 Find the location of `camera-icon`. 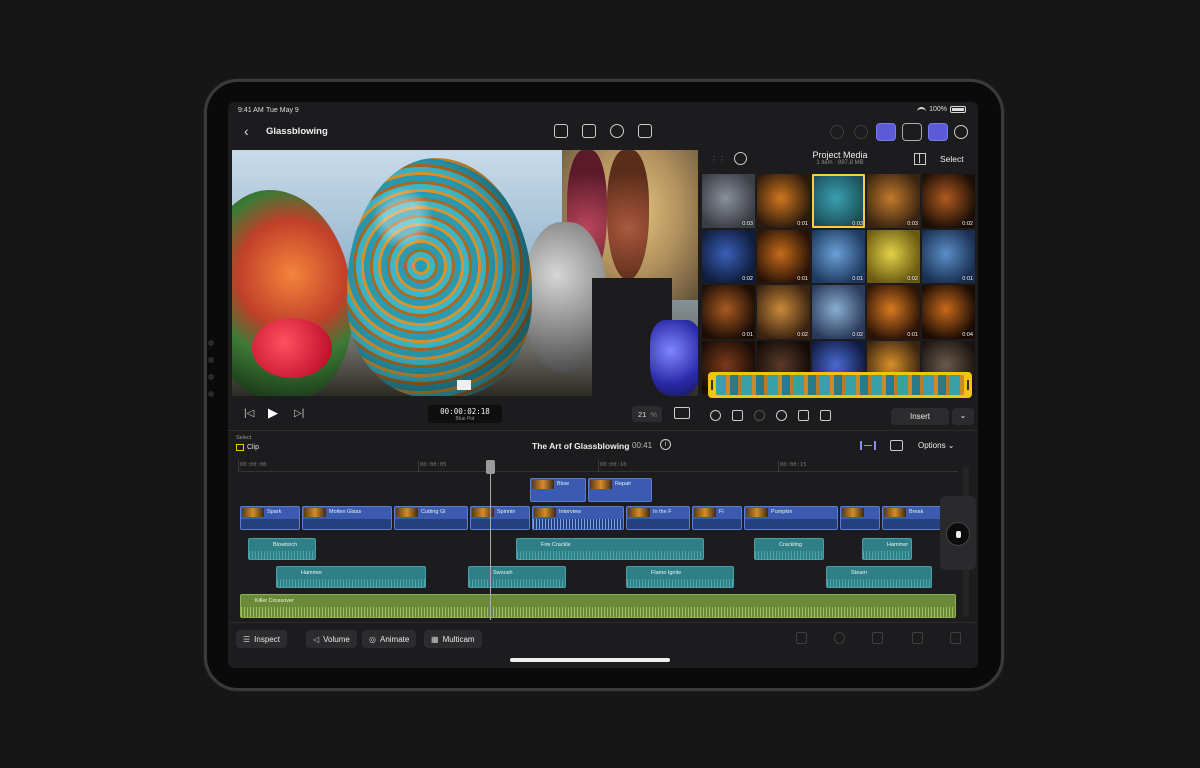

camera-icon is located at coordinates (589, 131).